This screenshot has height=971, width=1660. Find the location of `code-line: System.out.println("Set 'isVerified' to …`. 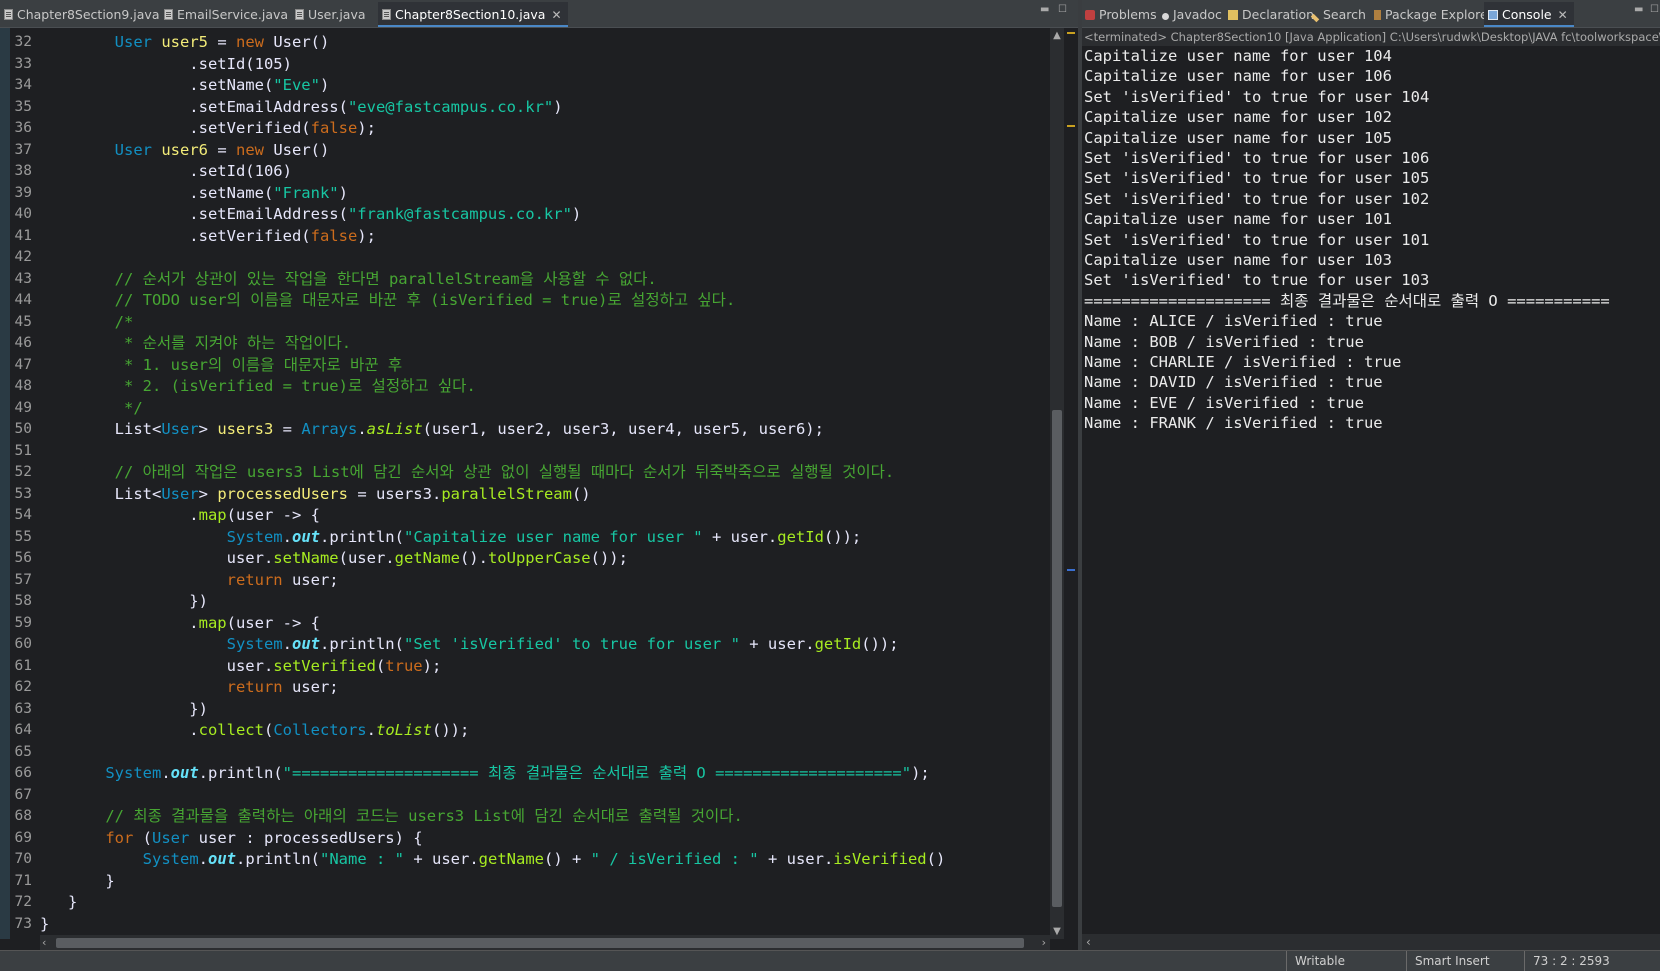

code-line: System.out.println("Set 'isVerified' to … is located at coordinates (469, 645).